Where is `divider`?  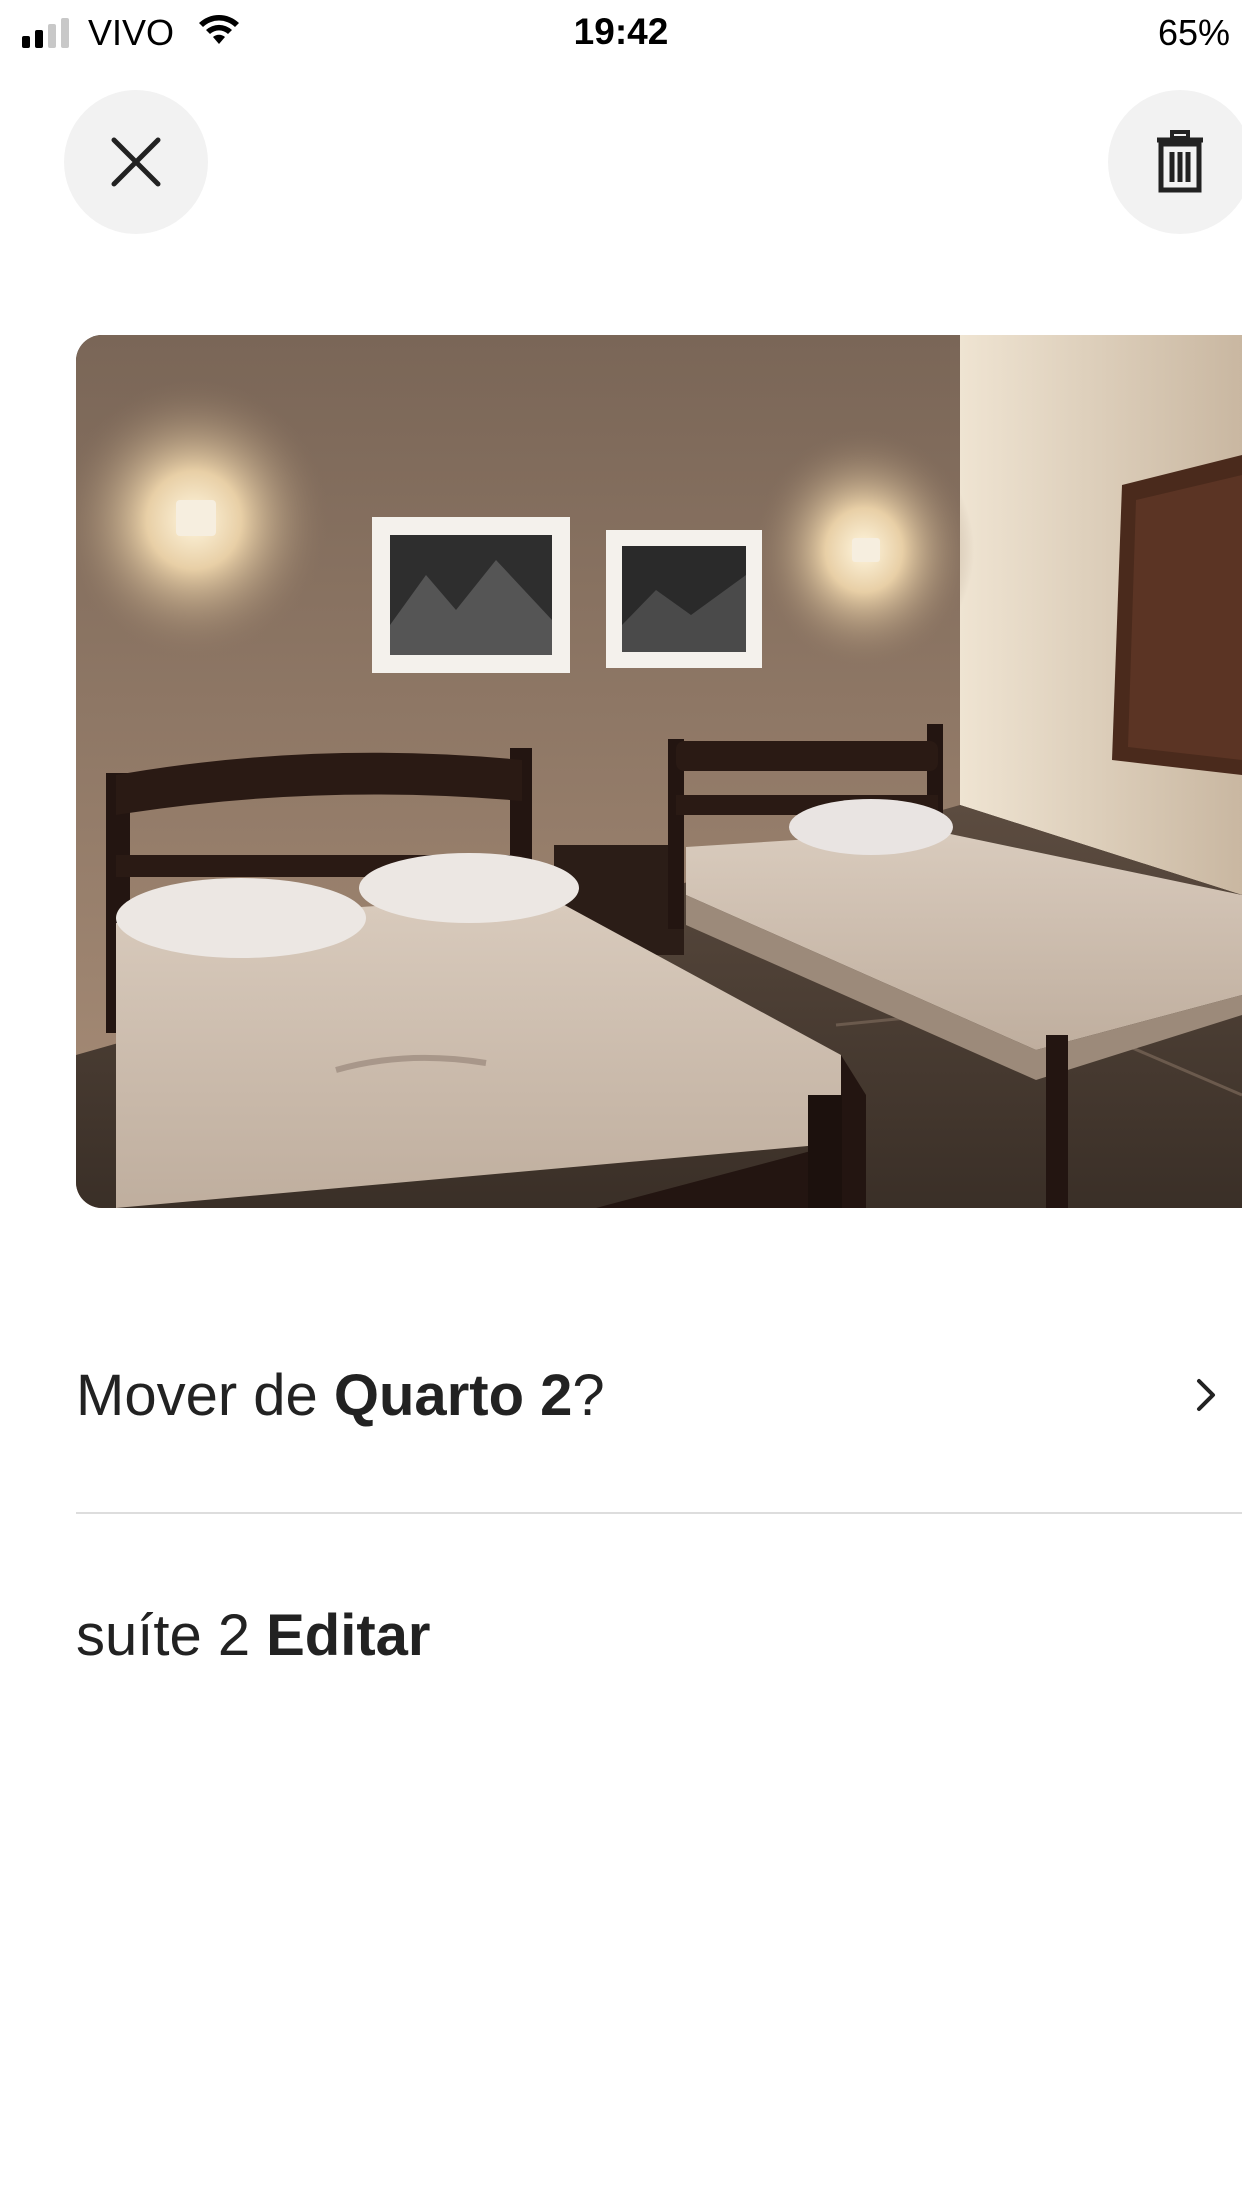 divider is located at coordinates (659, 1513).